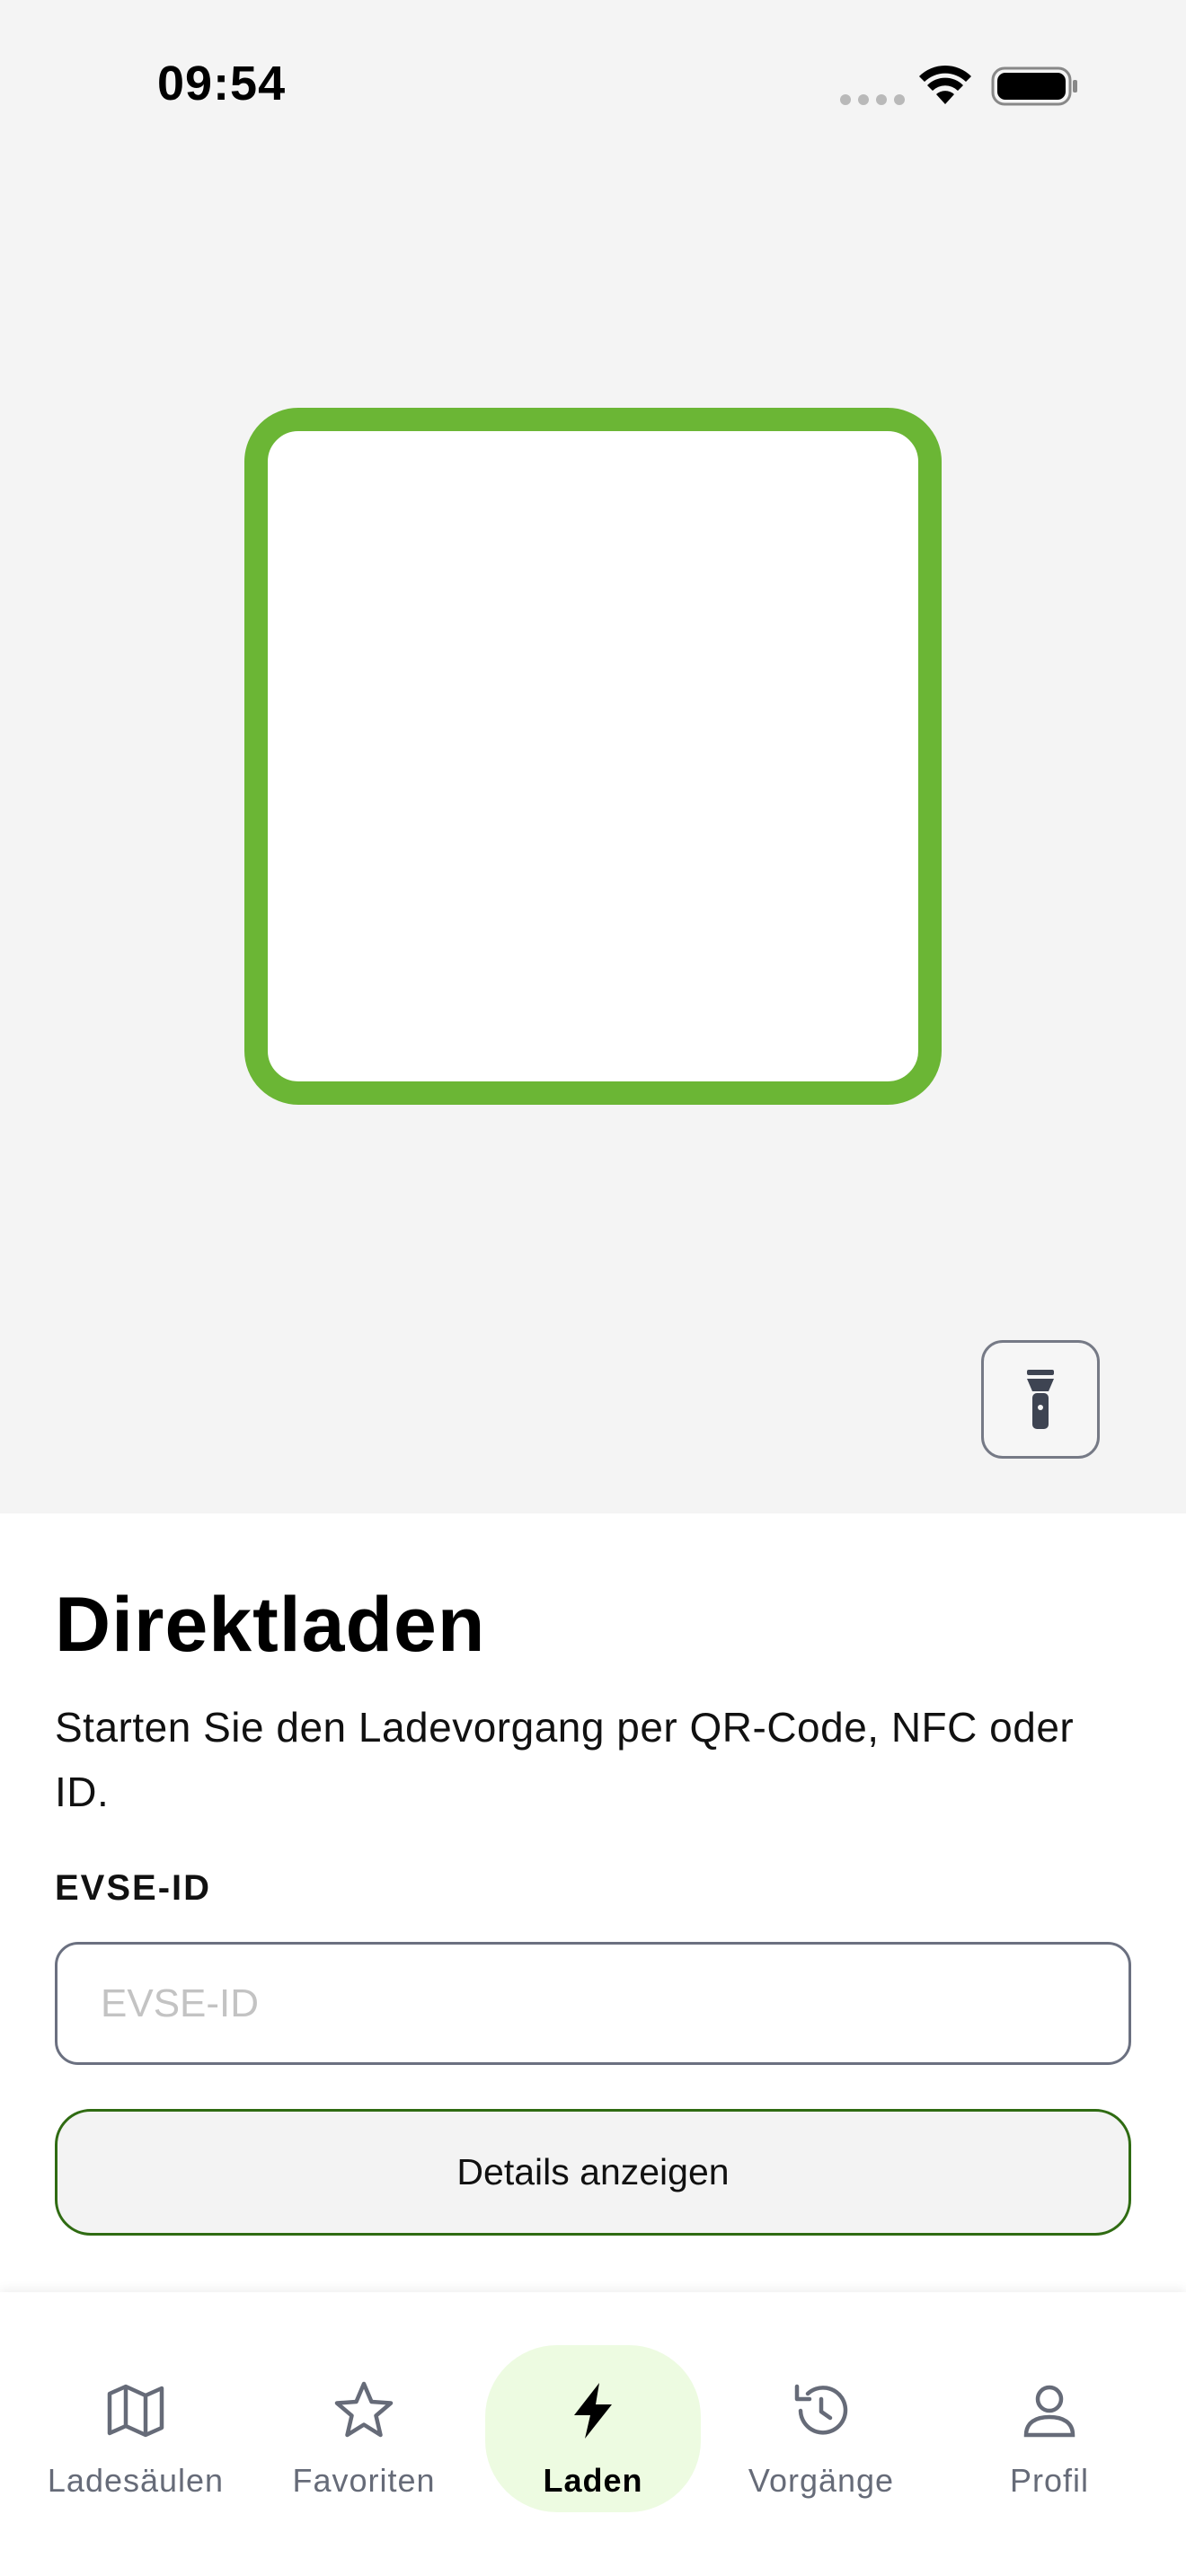 This screenshot has height=2576, width=1186. What do you see at coordinates (222, 83) in the screenshot?
I see `status-time: 09:54` at bounding box center [222, 83].